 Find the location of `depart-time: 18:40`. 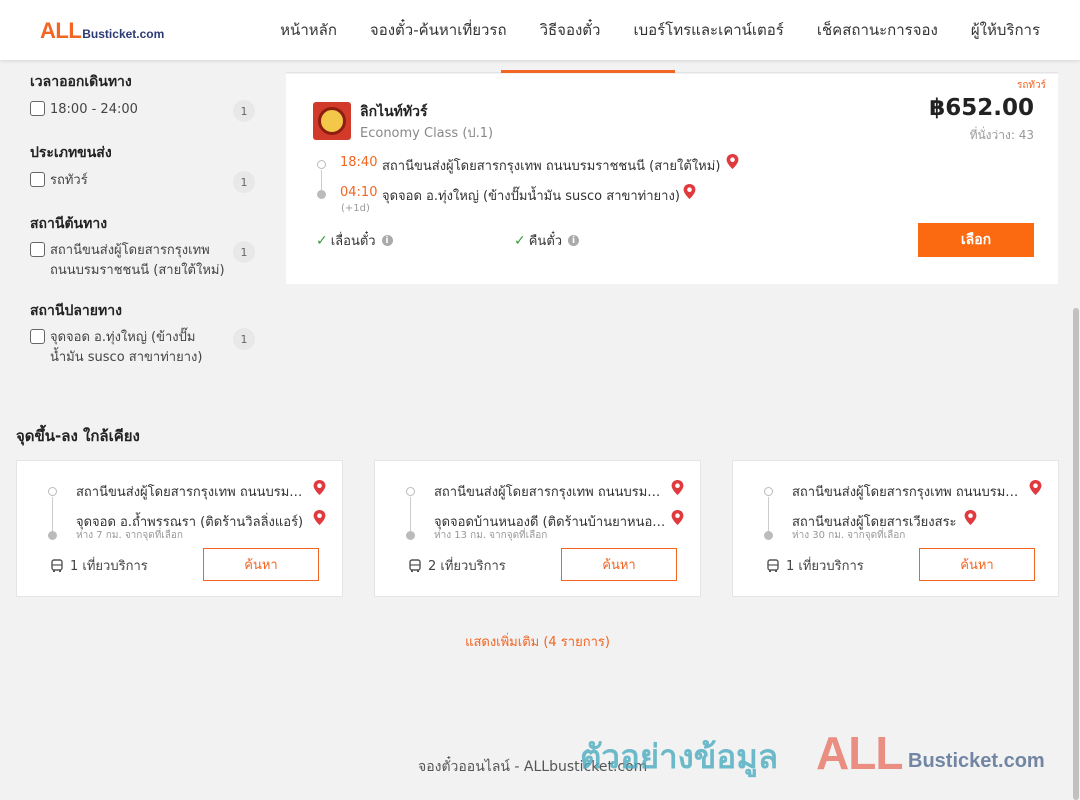

depart-time: 18:40 is located at coordinates (359, 162).